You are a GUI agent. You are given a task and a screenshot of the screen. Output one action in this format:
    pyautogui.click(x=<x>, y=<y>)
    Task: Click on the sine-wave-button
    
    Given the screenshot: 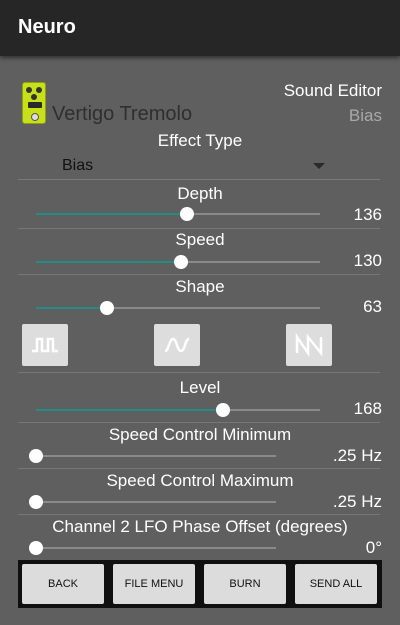 What is the action you would take?
    pyautogui.click(x=177, y=345)
    